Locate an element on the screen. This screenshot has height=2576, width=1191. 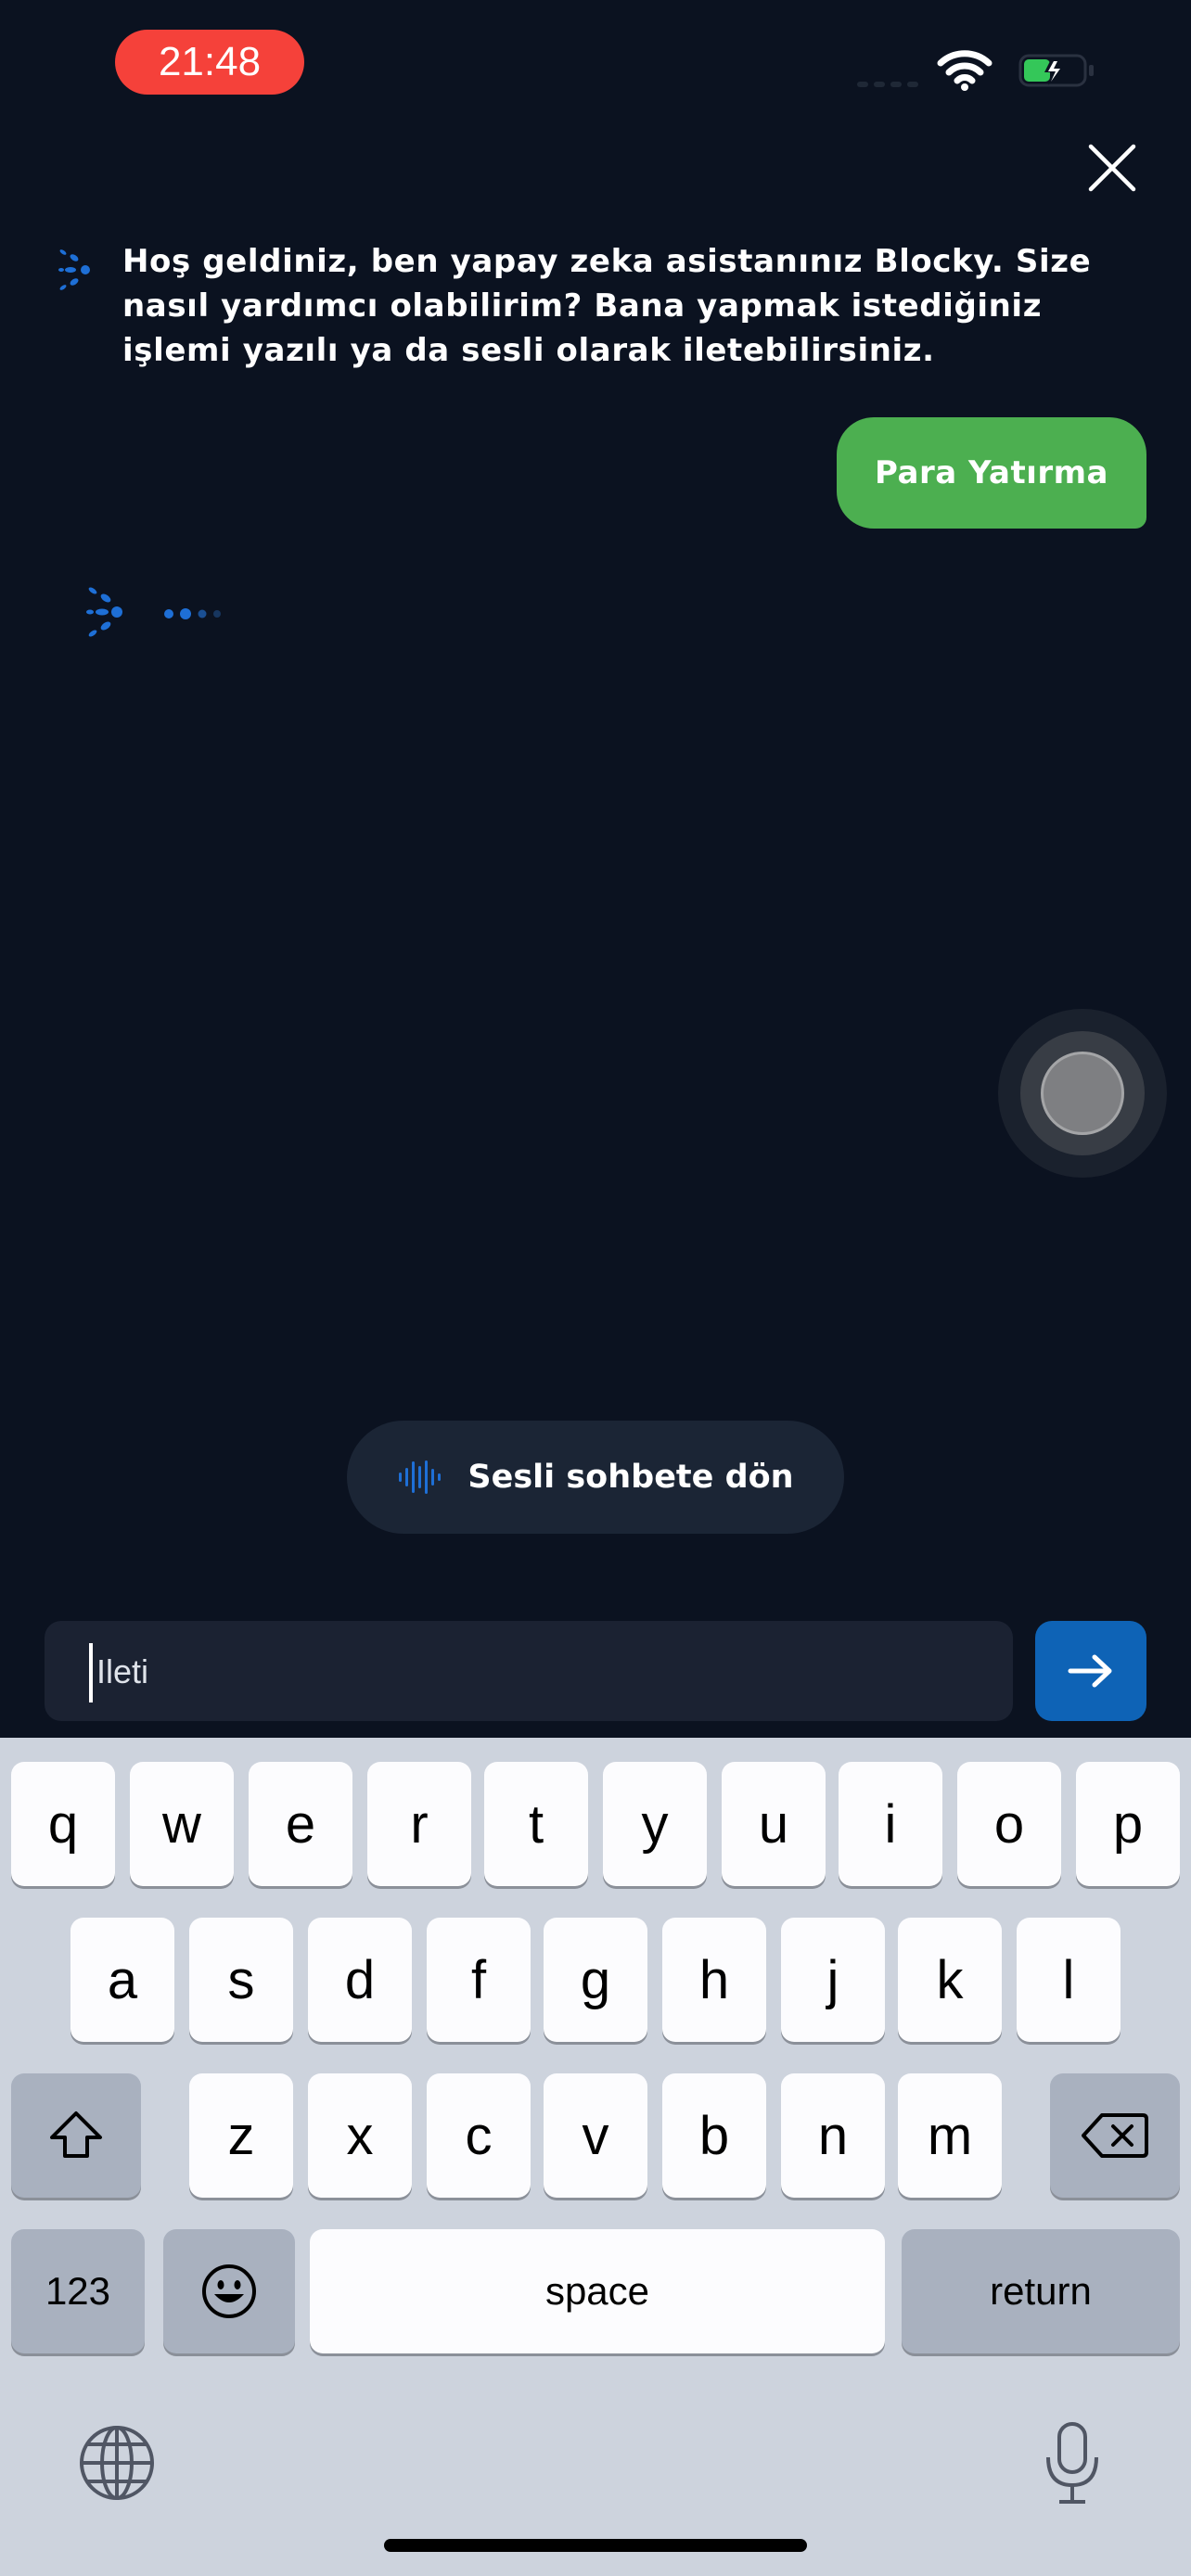
key-s: s is located at coordinates (241, 1980).